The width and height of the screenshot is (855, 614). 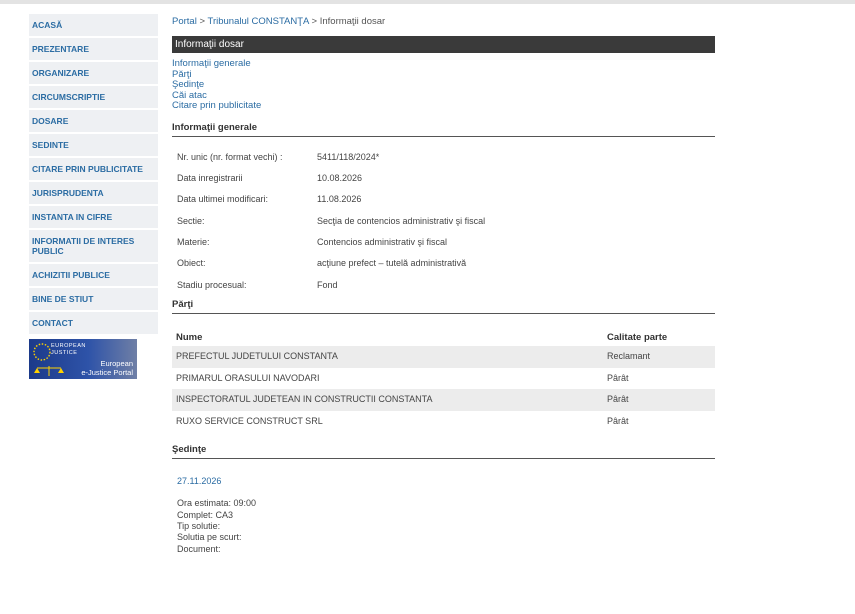 I want to click on sidebar-item-achizitii-publice: ACHIZITII PUBLICE, so click(x=93, y=275).